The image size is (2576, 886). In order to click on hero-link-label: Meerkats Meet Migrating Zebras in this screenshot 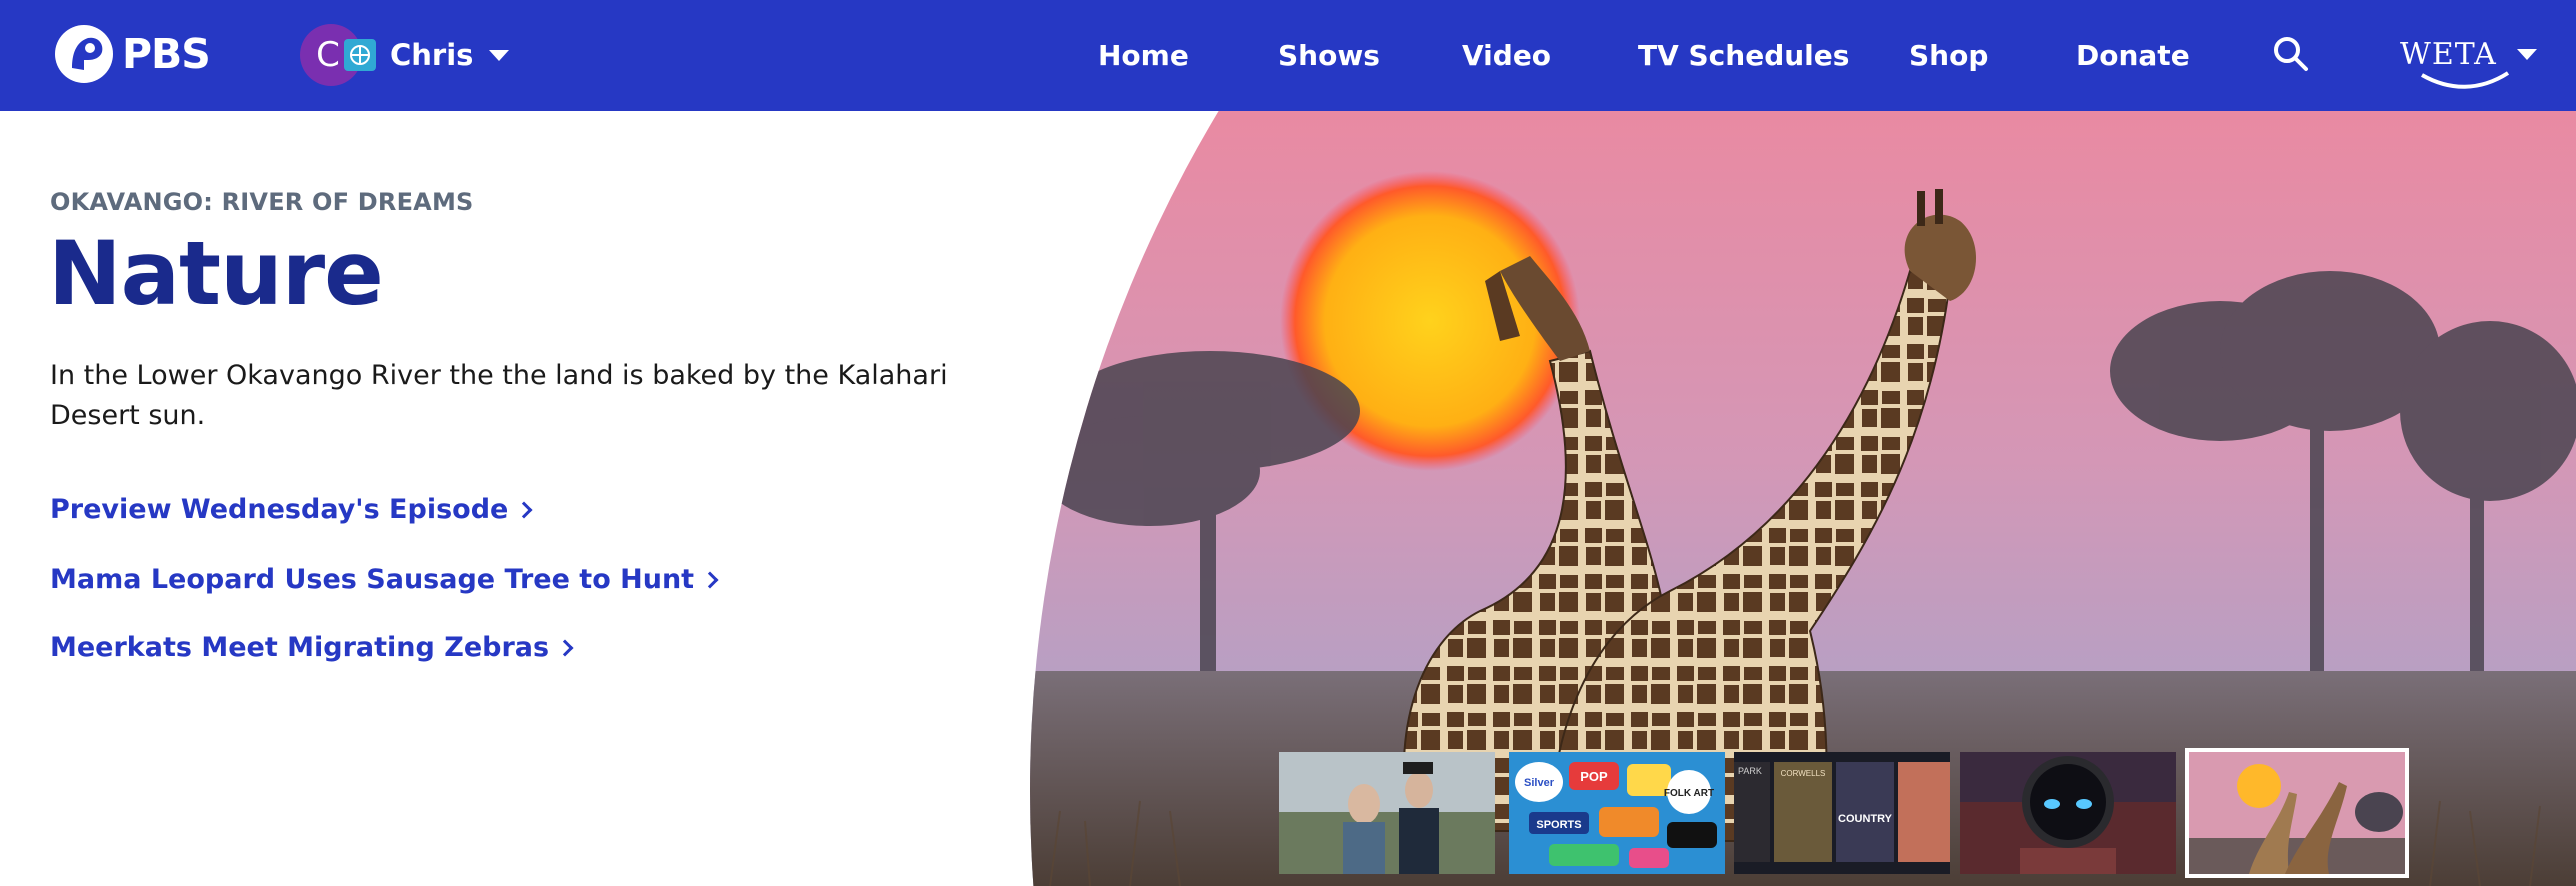, I will do `click(300, 647)`.